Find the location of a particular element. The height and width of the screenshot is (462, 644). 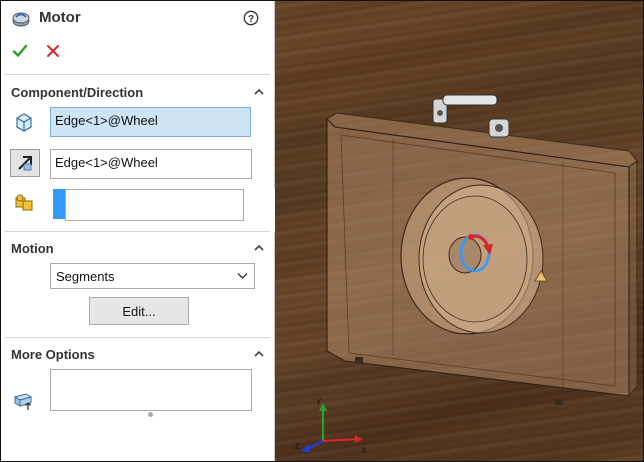

feature-title: Motor is located at coordinates (60, 17).